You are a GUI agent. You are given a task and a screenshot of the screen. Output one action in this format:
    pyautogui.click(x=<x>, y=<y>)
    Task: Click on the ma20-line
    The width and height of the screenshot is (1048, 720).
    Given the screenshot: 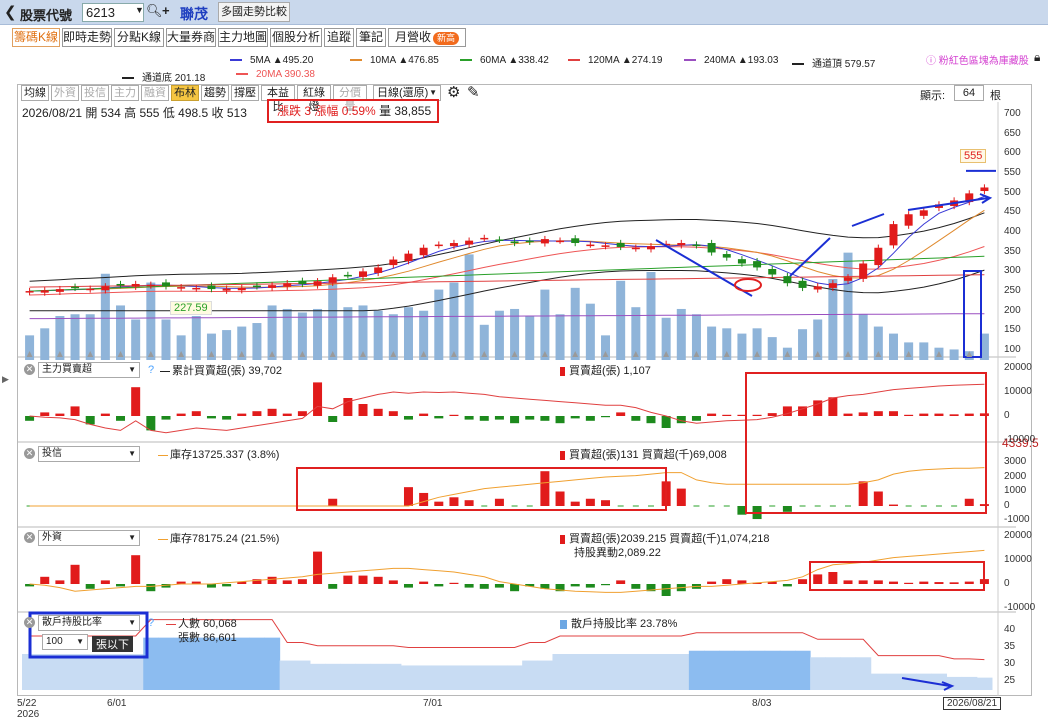 What is the action you would take?
    pyautogui.click(x=507, y=271)
    